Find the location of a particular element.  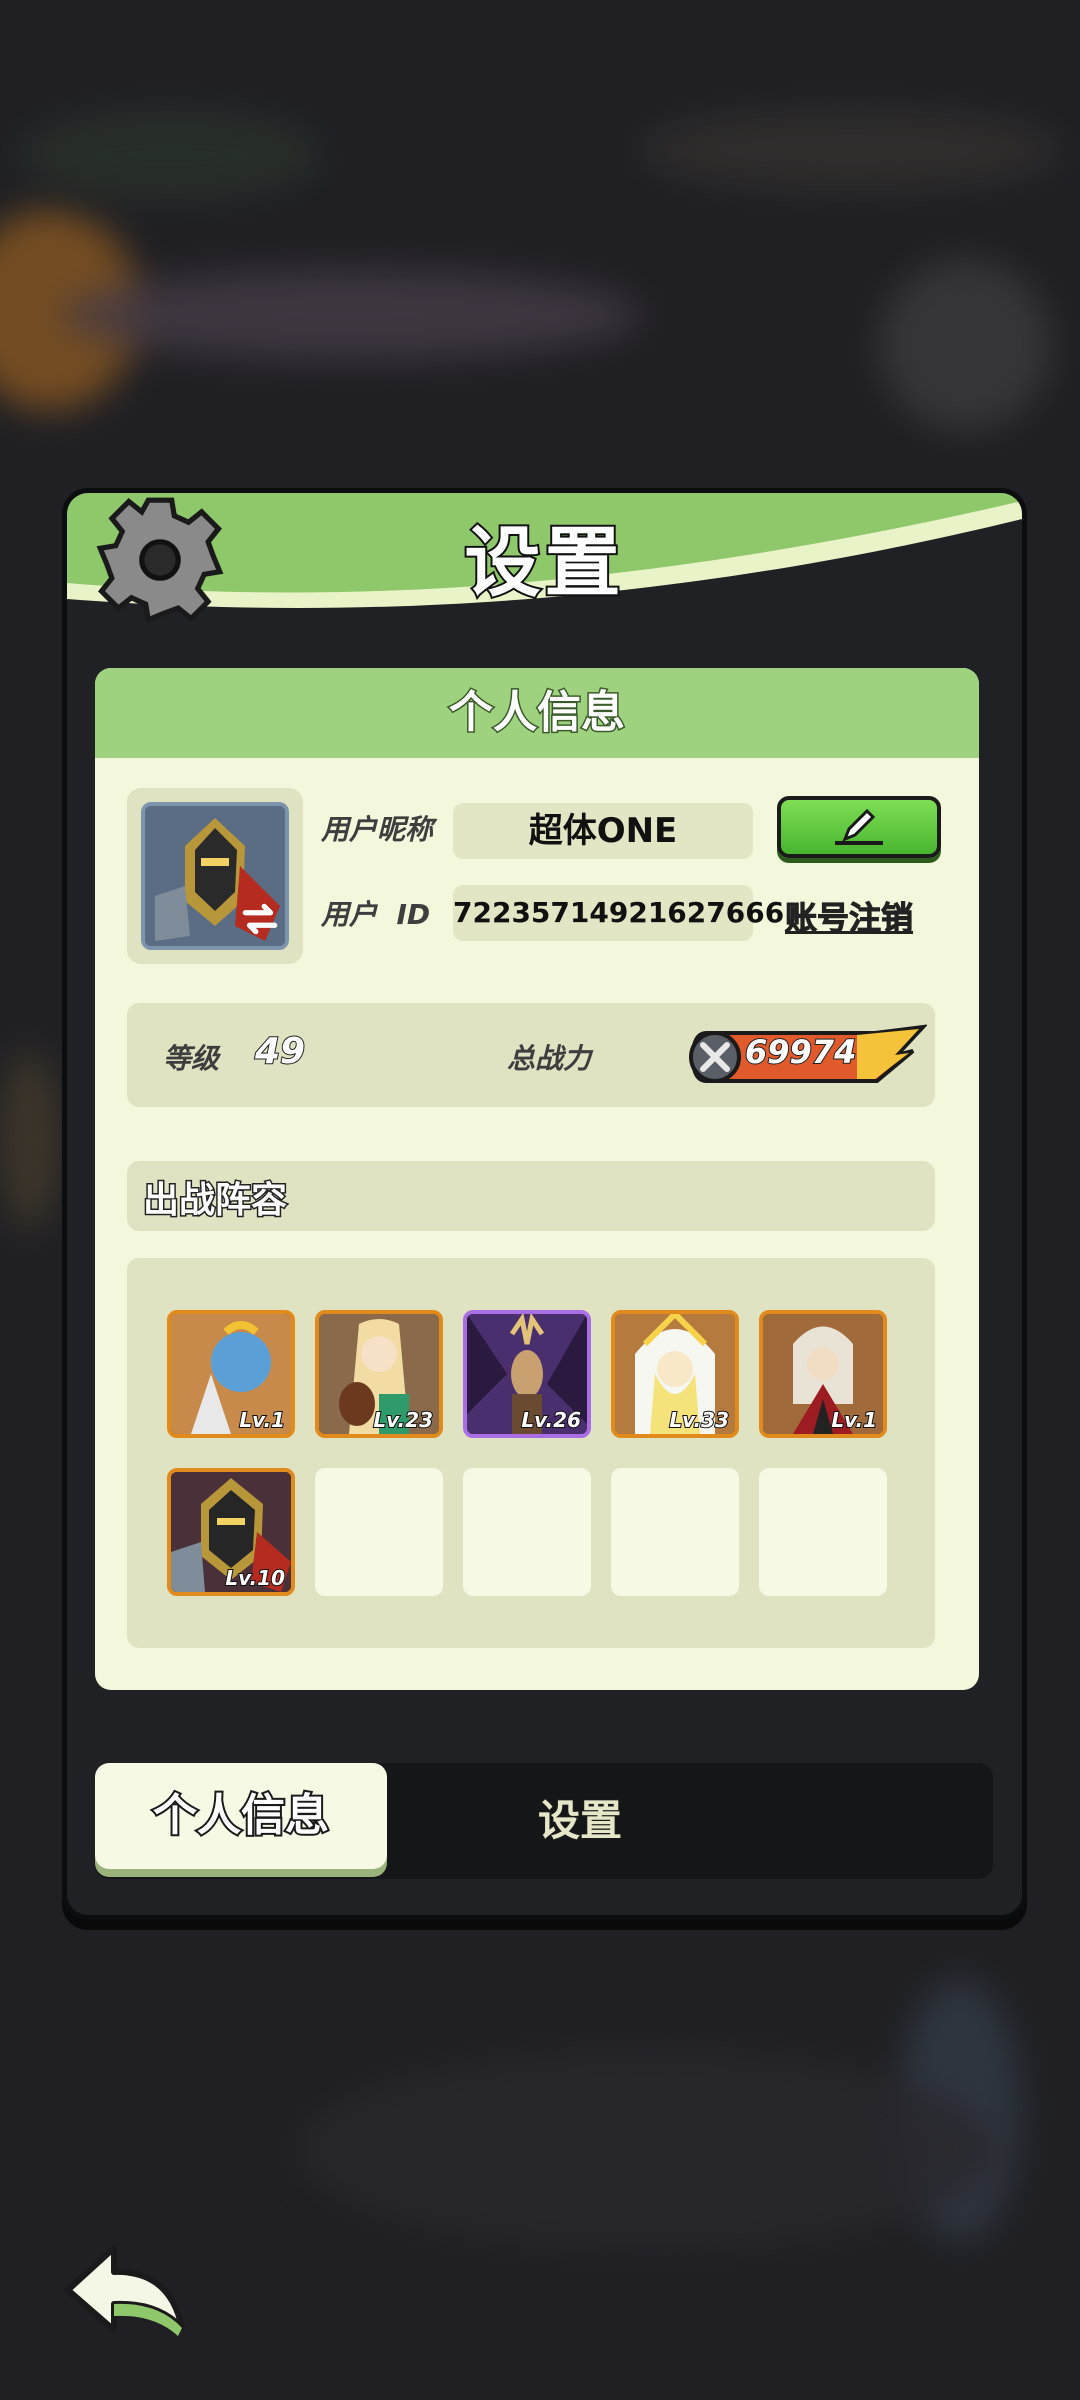

power-badge: 69974 is located at coordinates (807, 1055).